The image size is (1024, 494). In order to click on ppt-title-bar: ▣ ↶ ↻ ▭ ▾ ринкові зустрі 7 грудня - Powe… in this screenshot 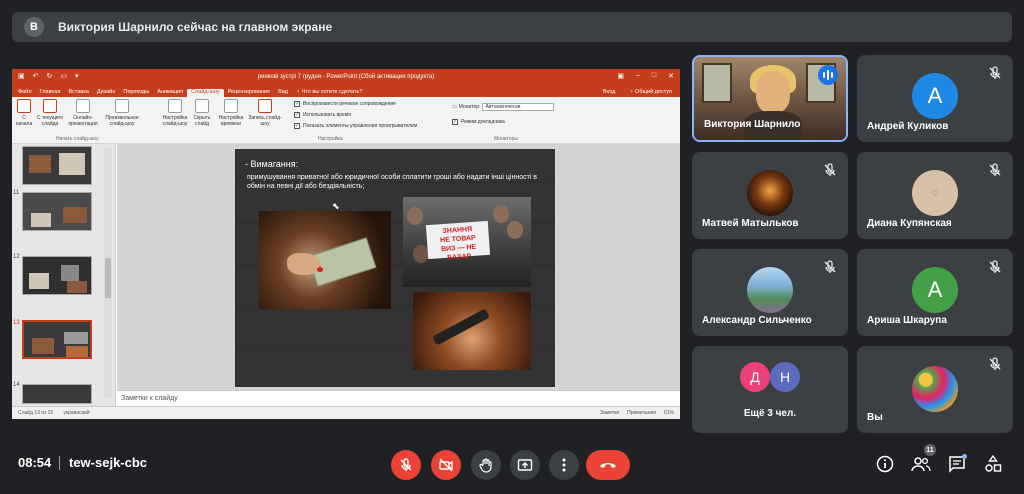, I will do `click(346, 76)`.